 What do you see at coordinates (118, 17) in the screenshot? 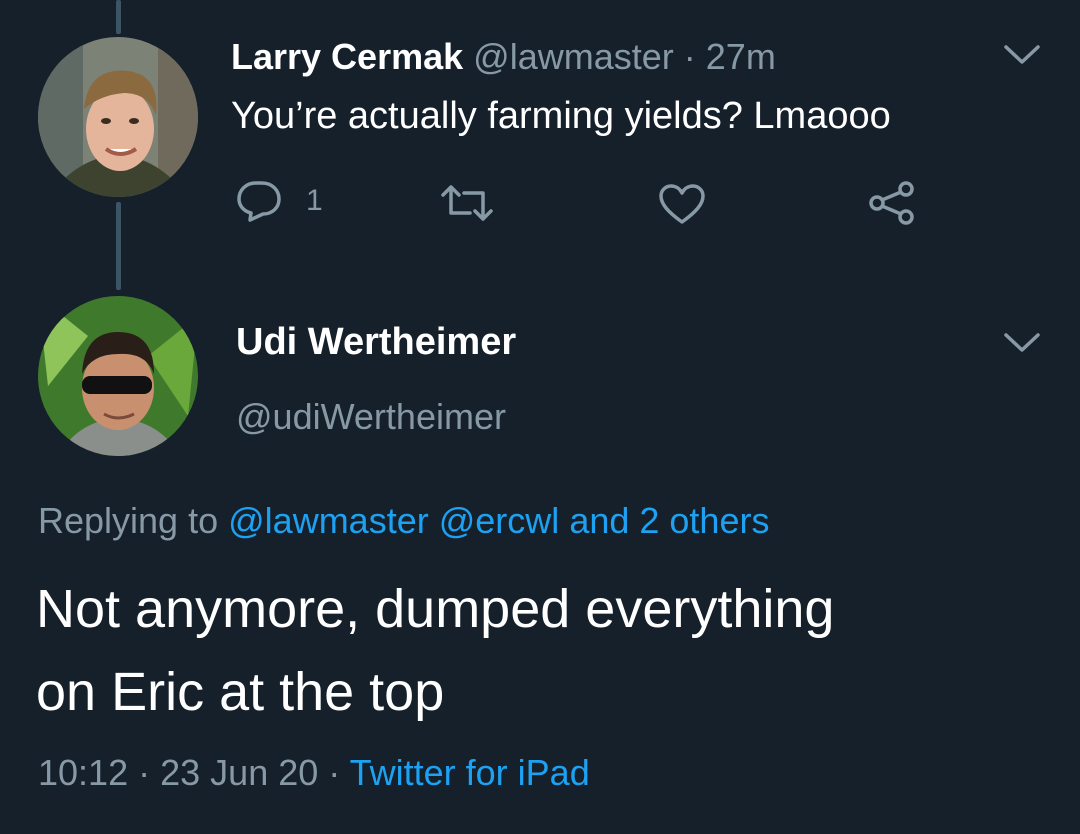
I see `thread-line-top` at bounding box center [118, 17].